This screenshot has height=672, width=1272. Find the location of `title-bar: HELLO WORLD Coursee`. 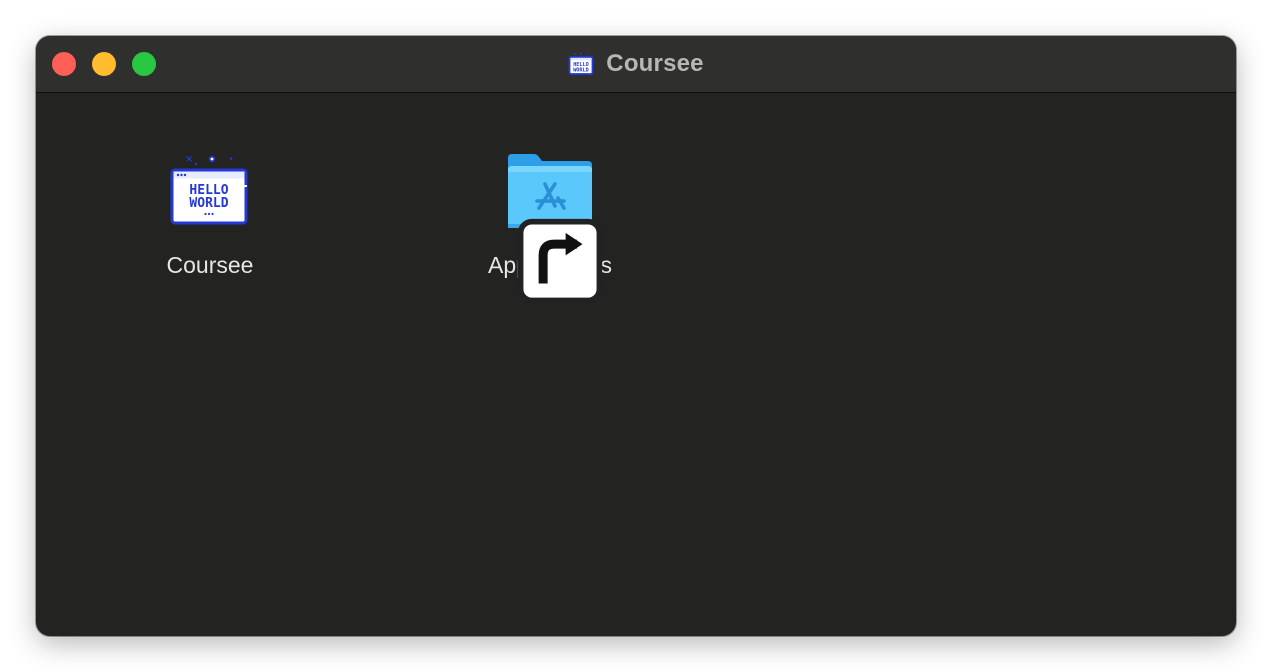

title-bar: HELLO WORLD Coursee is located at coordinates (636, 64).